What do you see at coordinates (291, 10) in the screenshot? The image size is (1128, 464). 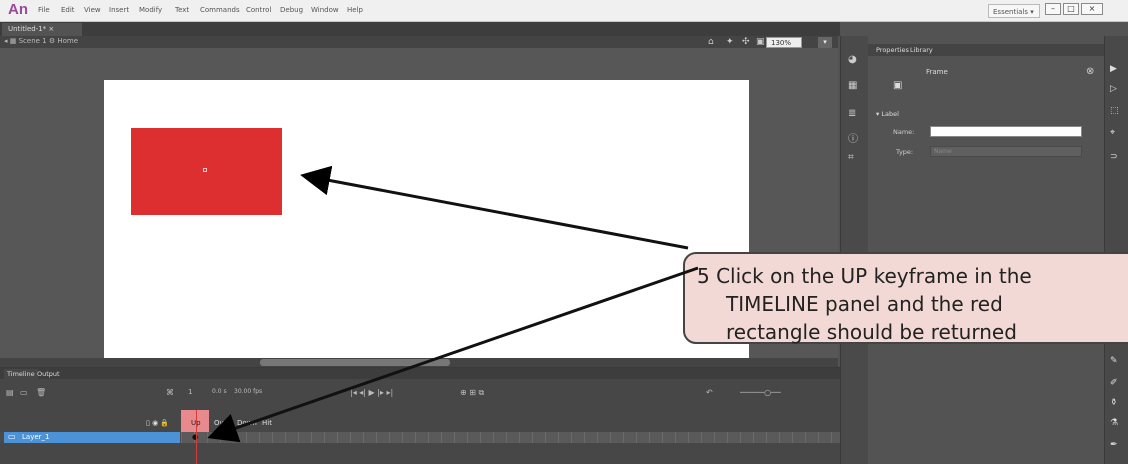 I see `menu-debug: Debug` at bounding box center [291, 10].